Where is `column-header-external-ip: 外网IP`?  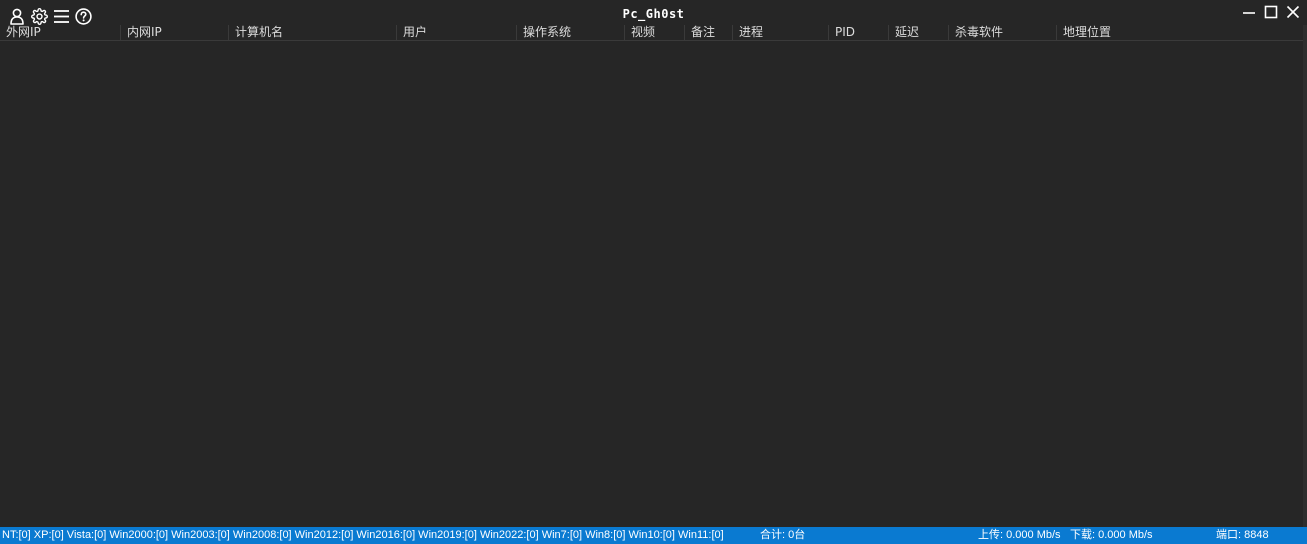
column-header-external-ip: 外网IP is located at coordinates (60, 32).